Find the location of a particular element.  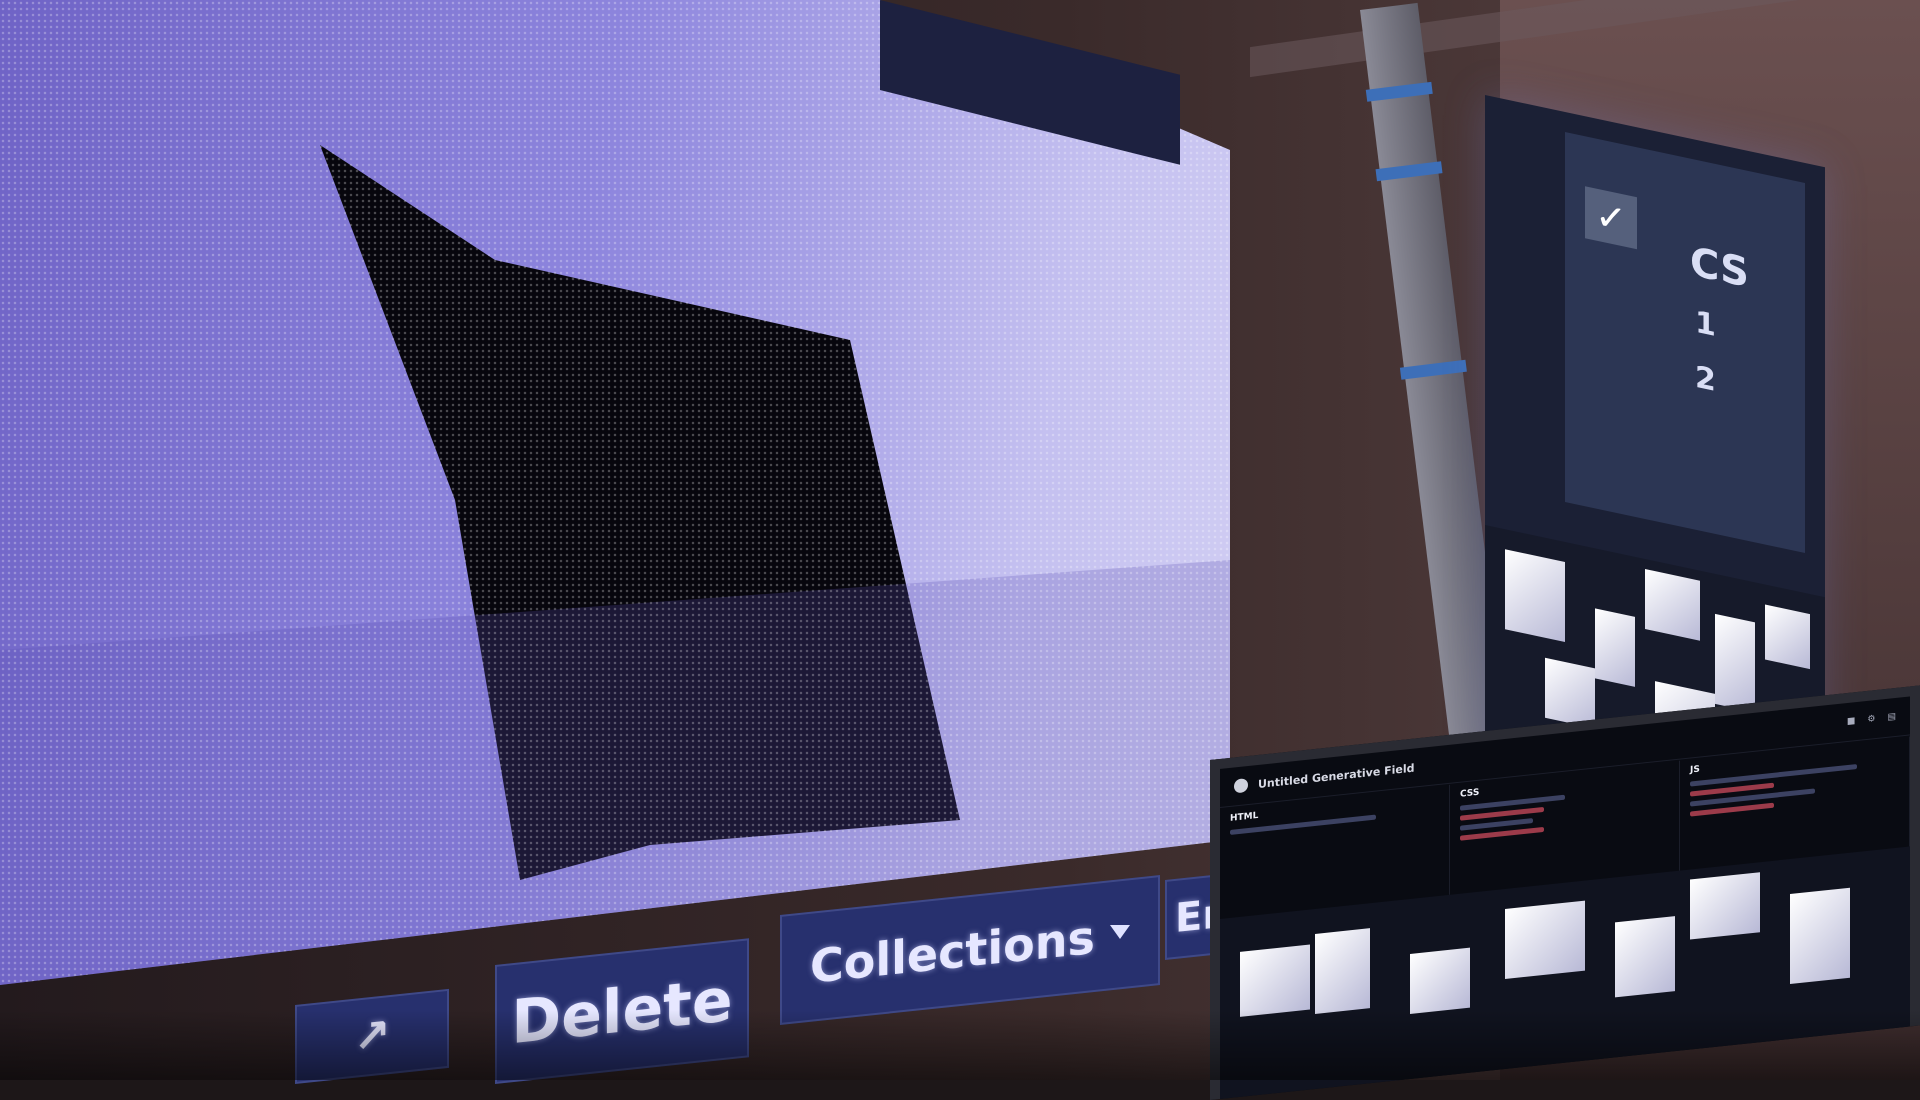

line-number-2: 2 is located at coordinates (1705, 379).